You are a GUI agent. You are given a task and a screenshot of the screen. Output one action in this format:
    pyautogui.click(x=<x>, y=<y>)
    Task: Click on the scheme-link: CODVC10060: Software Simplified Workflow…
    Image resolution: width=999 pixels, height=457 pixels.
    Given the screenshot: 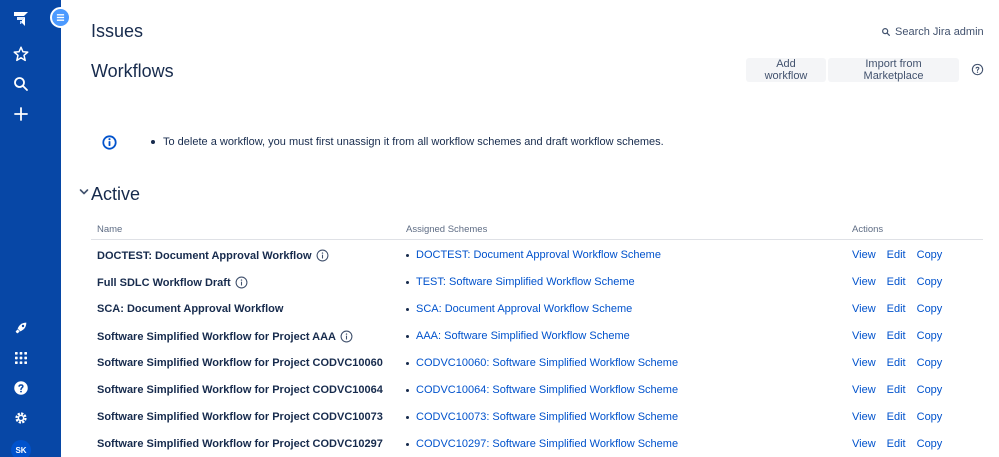 What is the action you would take?
    pyautogui.click(x=547, y=363)
    